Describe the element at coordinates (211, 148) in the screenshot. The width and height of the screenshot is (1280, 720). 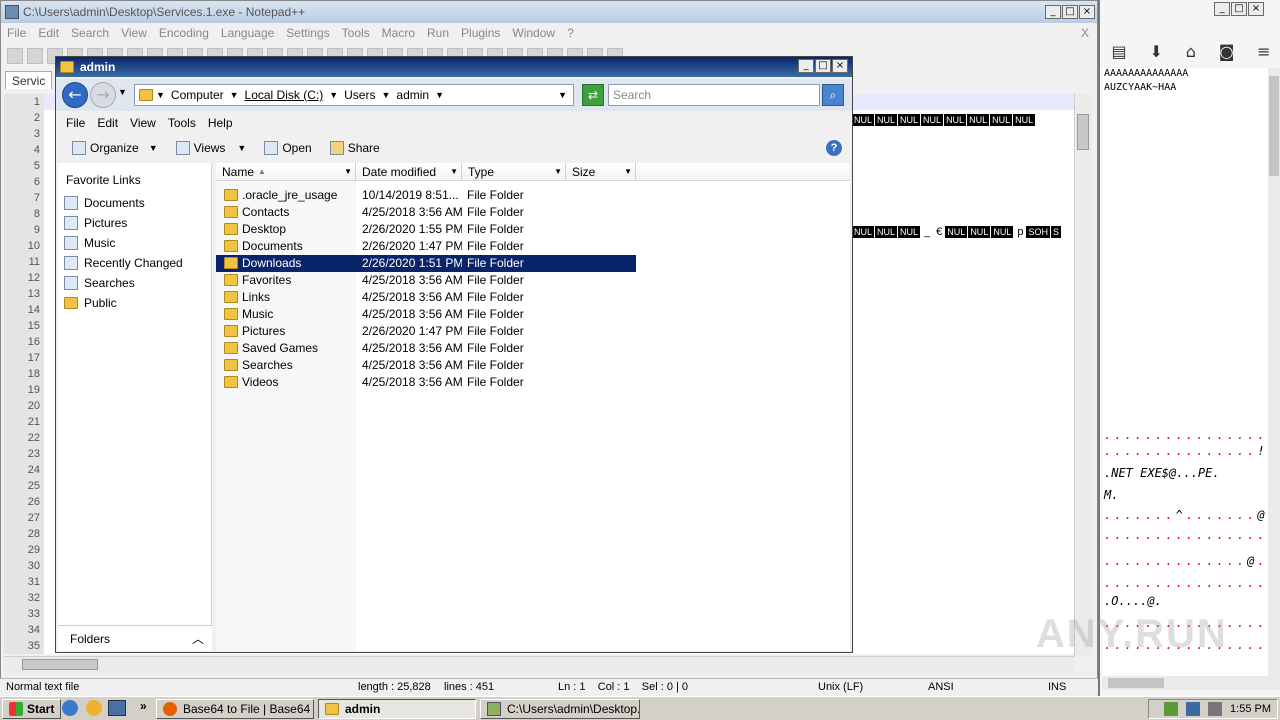
I see `views-button: Views ▼` at that location.